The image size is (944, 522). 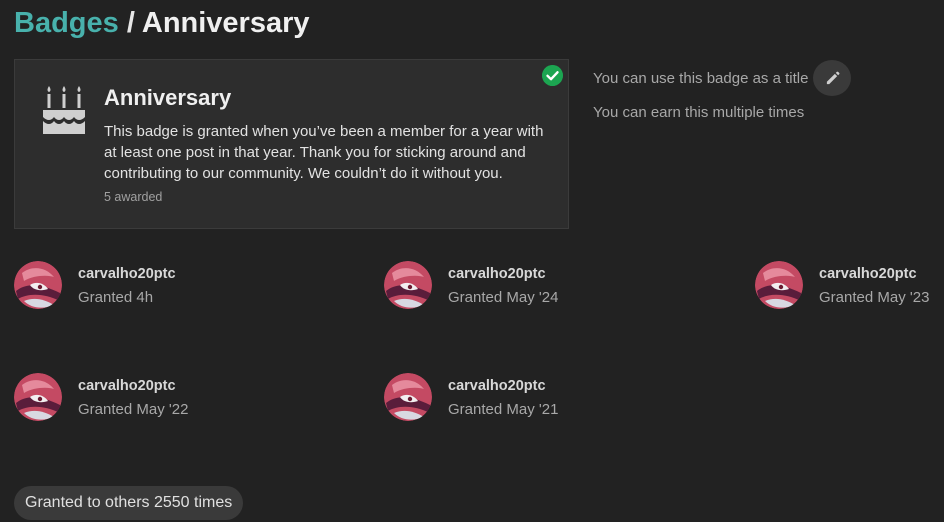 What do you see at coordinates (225, 23) in the screenshot?
I see `breadcrumb-current: Anniversary` at bounding box center [225, 23].